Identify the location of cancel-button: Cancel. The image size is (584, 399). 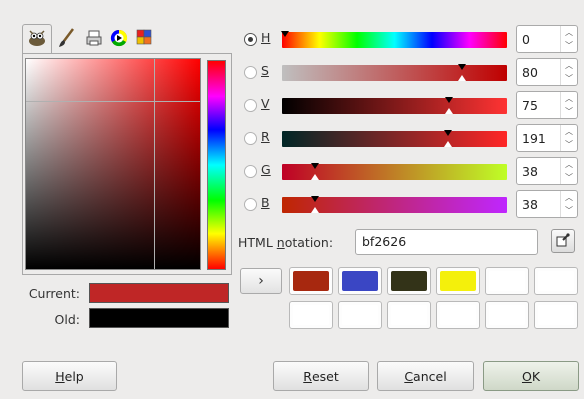
(425, 376).